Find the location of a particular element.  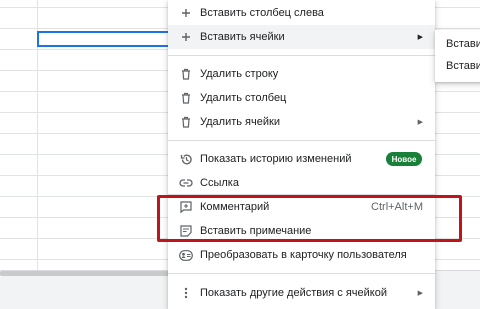

menu-item-link: Ссылка is located at coordinates (301, 183).